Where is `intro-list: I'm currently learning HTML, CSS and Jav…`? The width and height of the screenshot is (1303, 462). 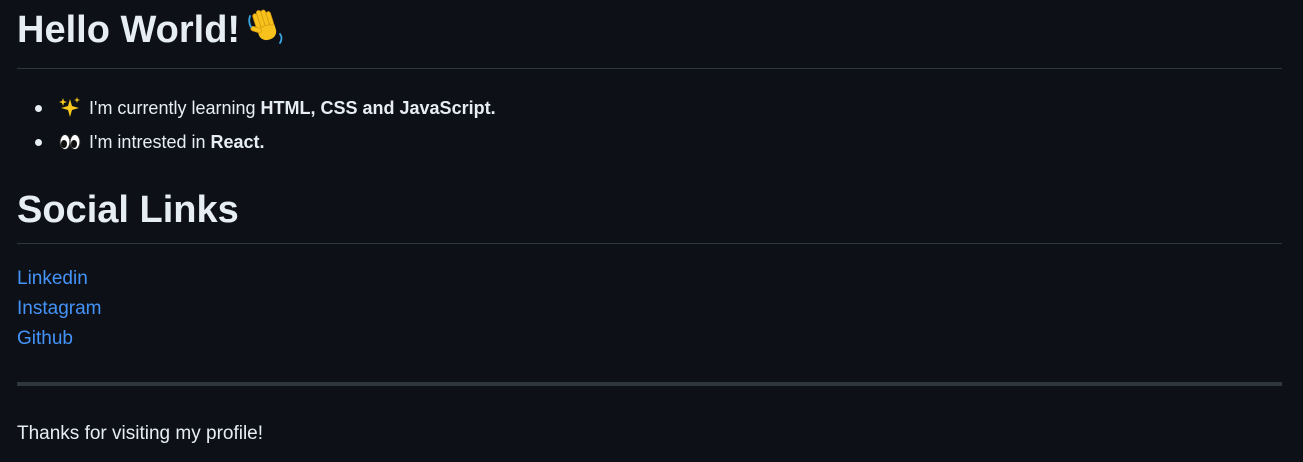
intro-list: I'm currently learning HTML, CSS and Jav… is located at coordinates (649, 125).